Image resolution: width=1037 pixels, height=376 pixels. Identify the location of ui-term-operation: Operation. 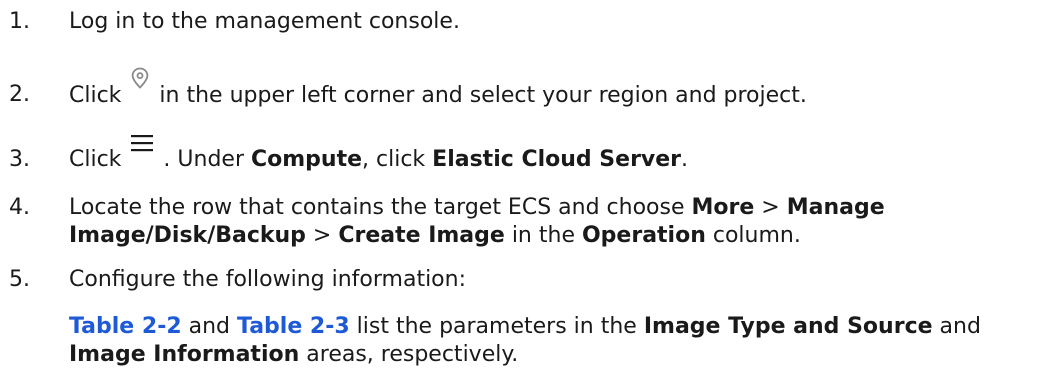
(643, 235).